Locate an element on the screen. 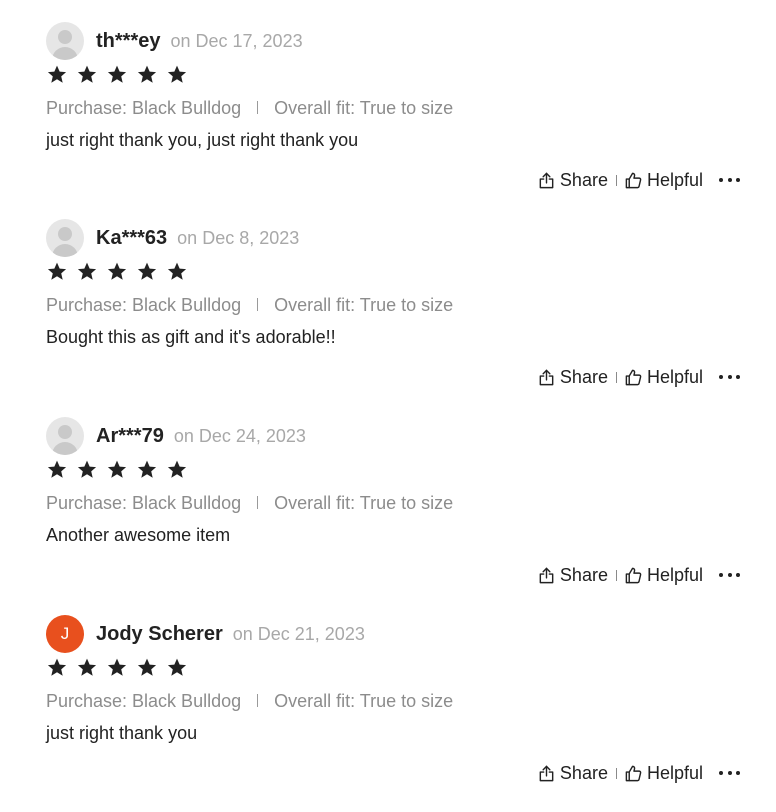 This screenshot has height=812, width=776. reviewer-name: Ka***63 on Dec 8, 2023 is located at coordinates (198, 238).